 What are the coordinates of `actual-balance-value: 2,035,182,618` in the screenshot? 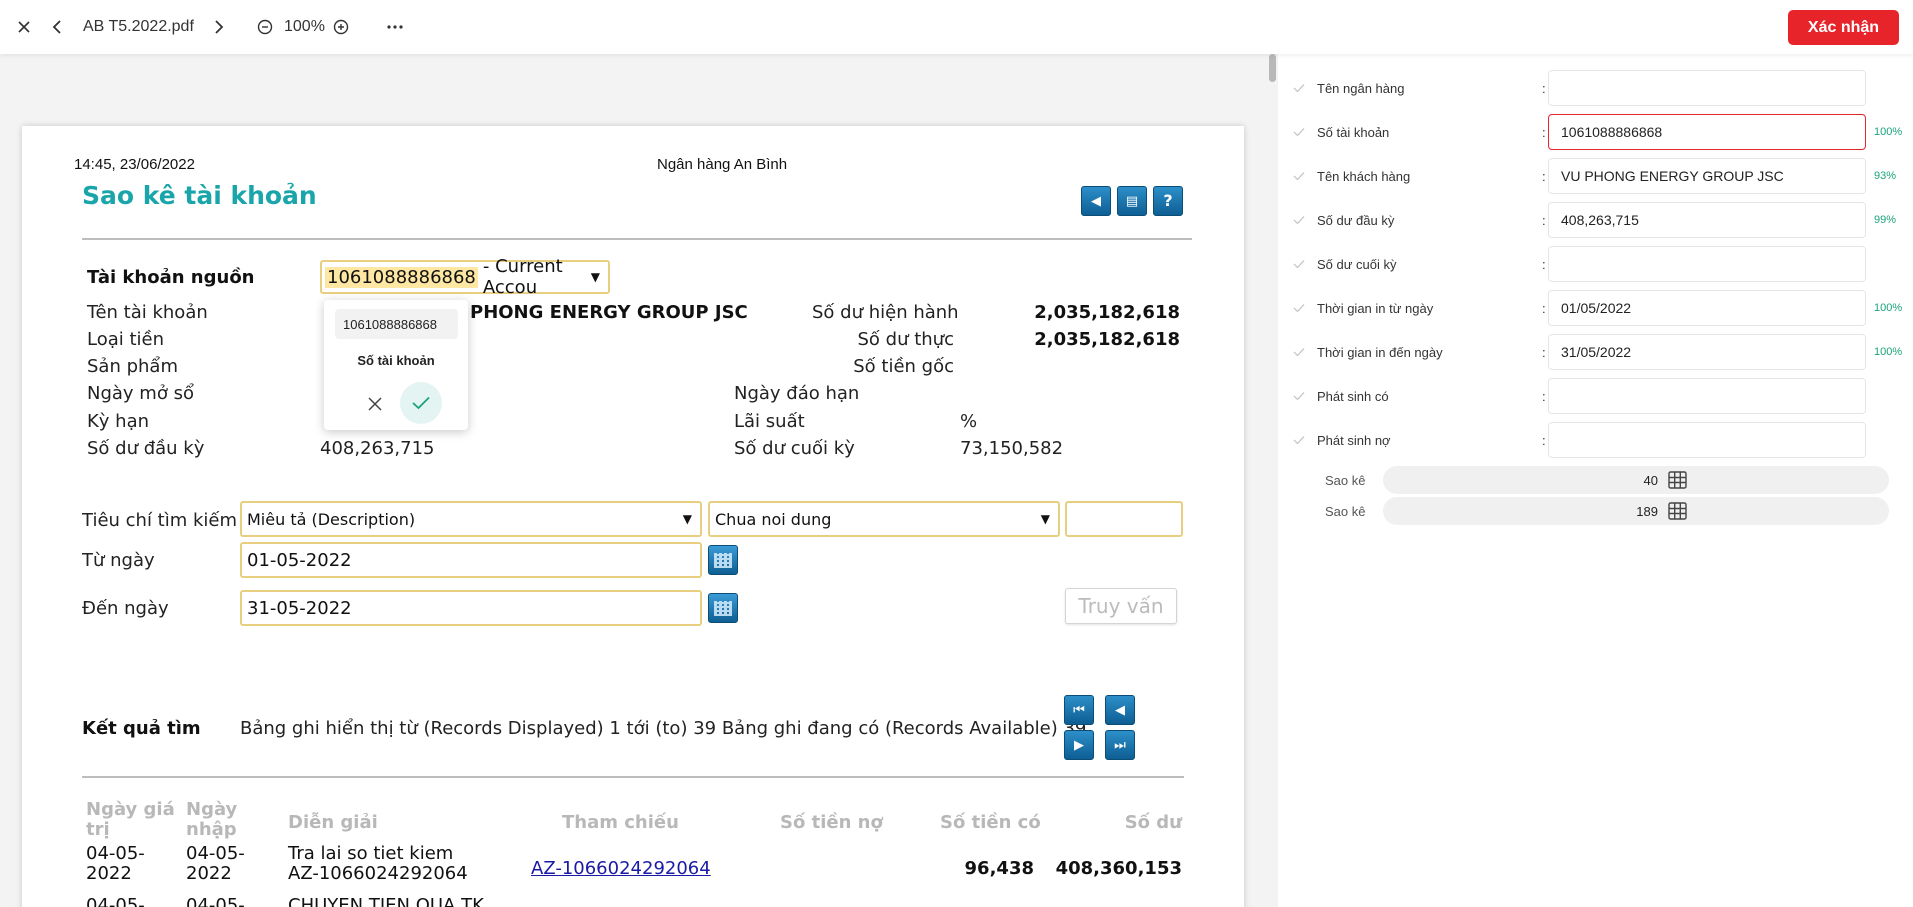 It's located at (1107, 339).